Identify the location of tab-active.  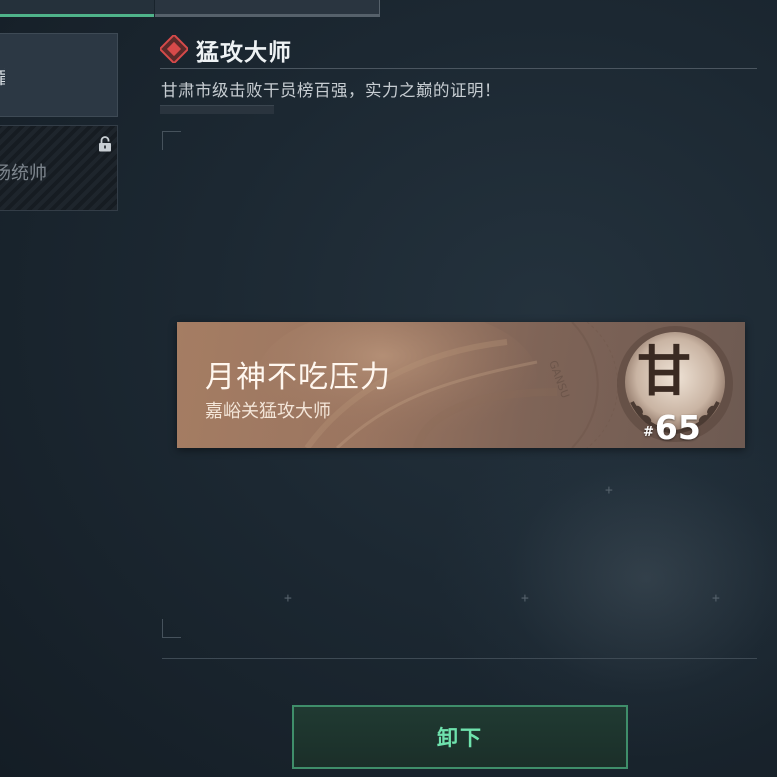
(77, 8).